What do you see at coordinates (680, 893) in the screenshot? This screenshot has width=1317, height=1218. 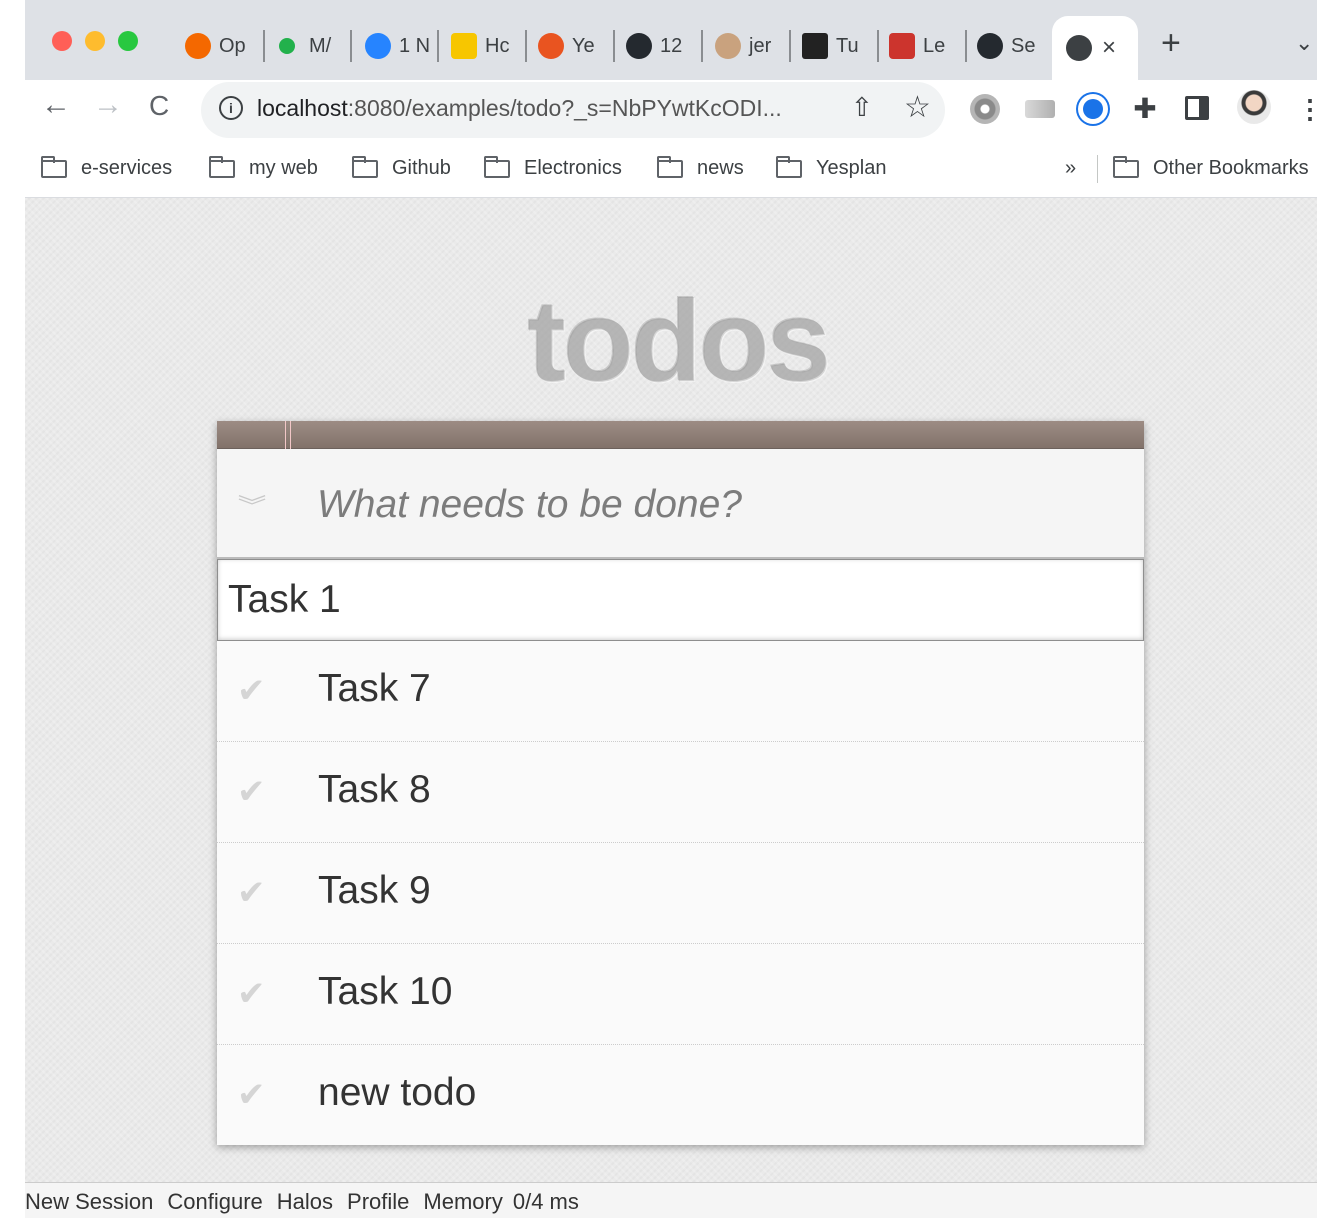 I see `todo-item: ✔ Task 9` at bounding box center [680, 893].